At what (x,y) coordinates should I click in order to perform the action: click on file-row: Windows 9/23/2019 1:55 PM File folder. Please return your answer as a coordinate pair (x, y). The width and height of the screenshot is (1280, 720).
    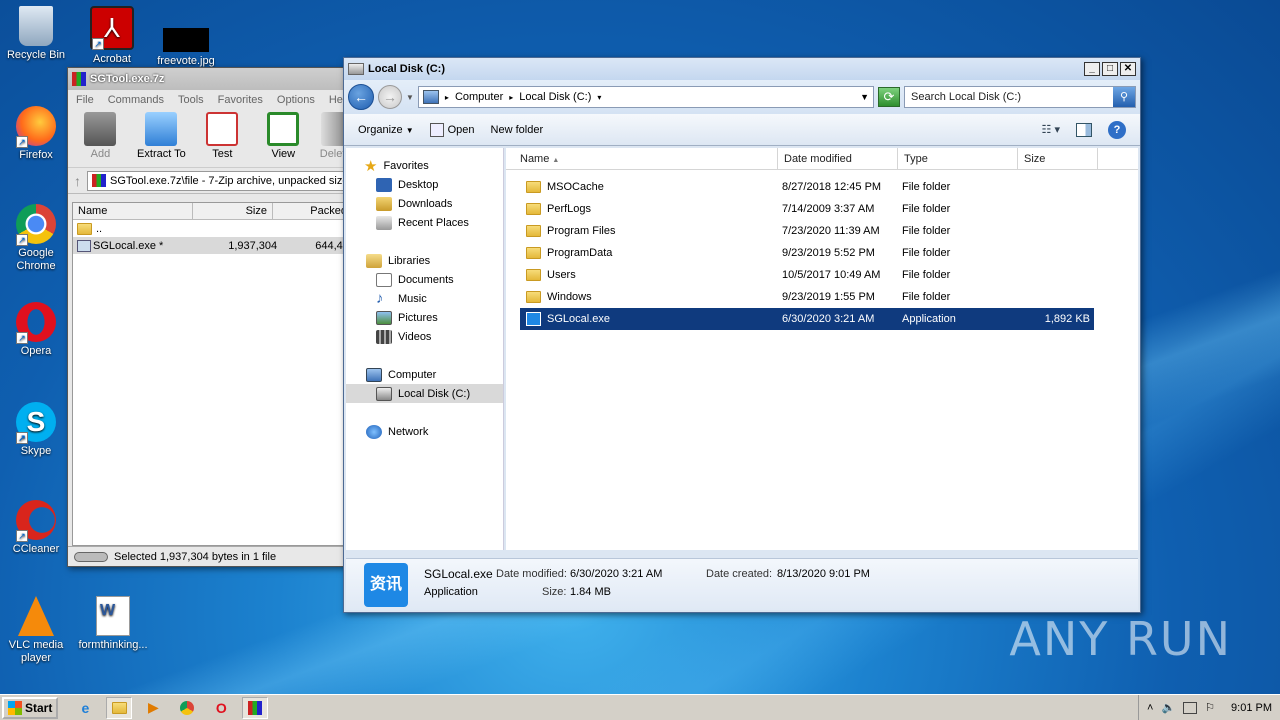
    Looking at the image, I should click on (807, 297).